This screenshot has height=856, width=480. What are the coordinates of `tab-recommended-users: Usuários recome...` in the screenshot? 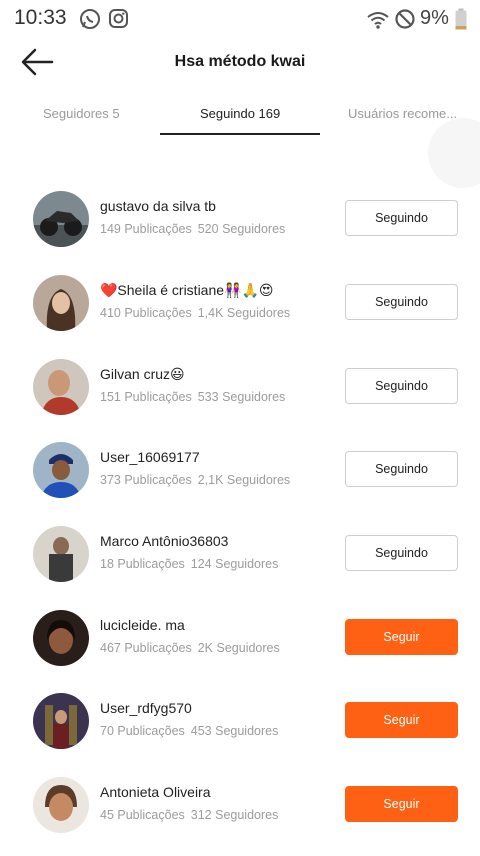 It's located at (402, 113).